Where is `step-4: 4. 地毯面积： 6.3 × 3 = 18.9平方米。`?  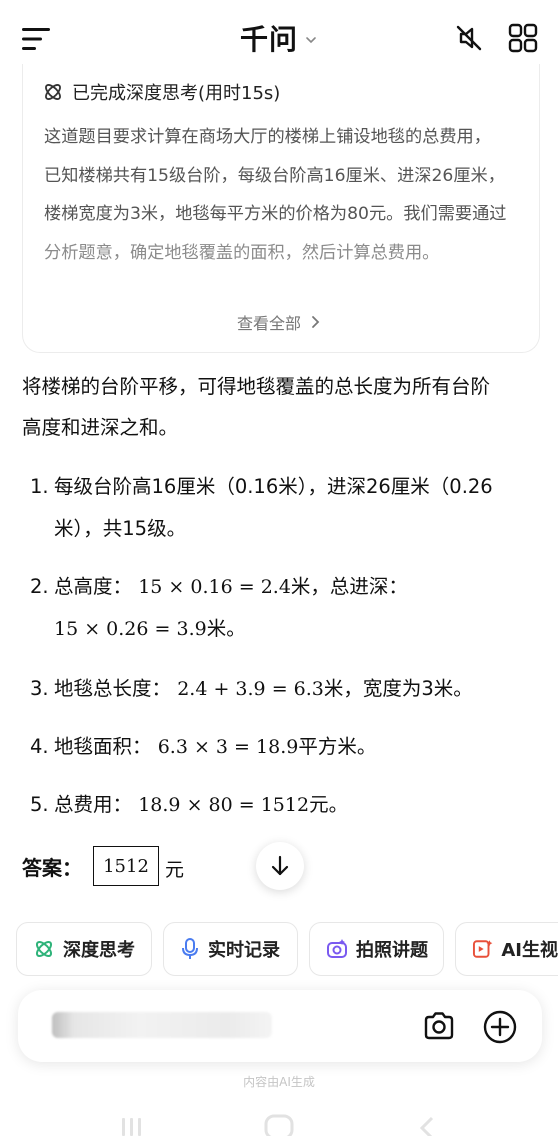 step-4: 4. 地毯面积： 6.3 × 3 = 18.9平方米。 is located at coordinates (280, 747).